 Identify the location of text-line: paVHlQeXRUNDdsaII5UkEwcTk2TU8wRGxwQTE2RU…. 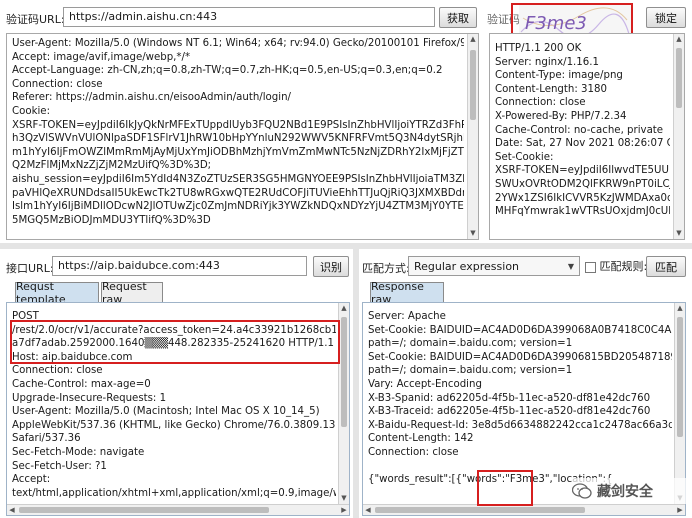
(238, 193).